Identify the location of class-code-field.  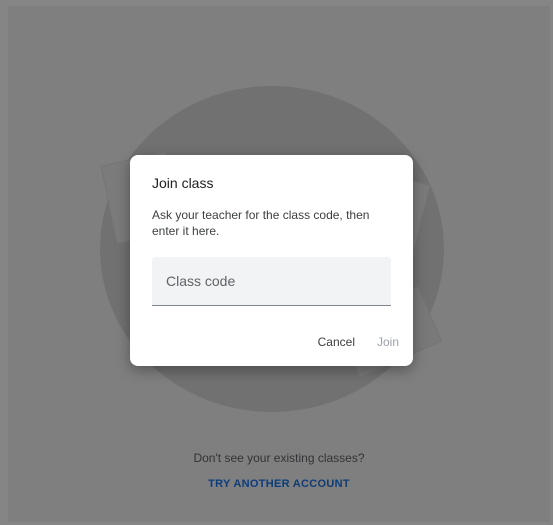
(271, 281).